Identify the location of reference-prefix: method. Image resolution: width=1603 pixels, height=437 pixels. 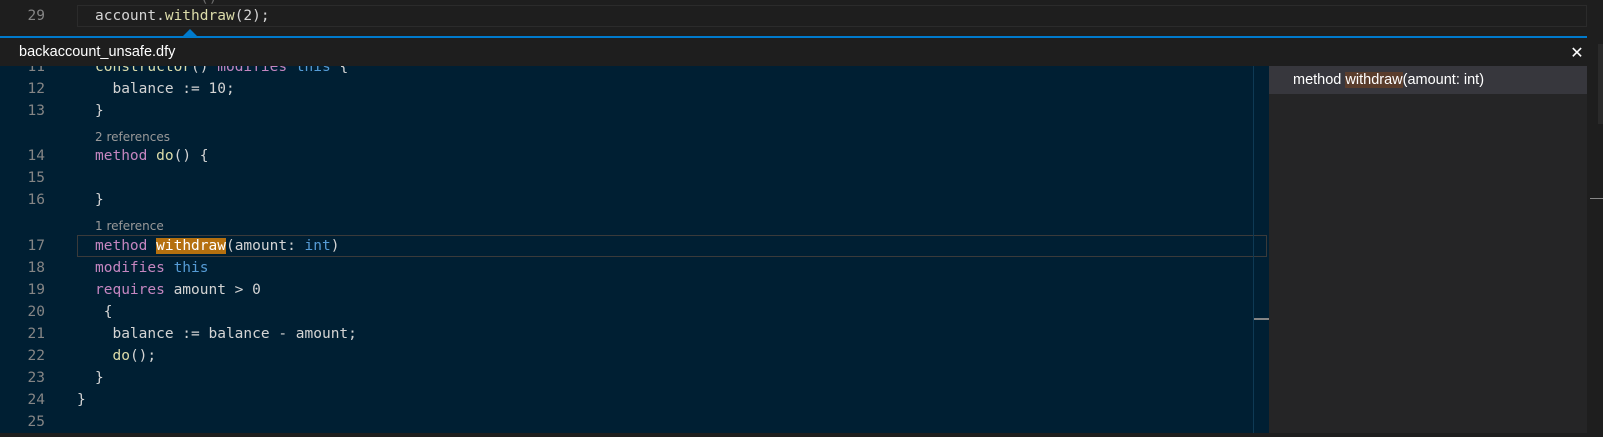
(1319, 80).